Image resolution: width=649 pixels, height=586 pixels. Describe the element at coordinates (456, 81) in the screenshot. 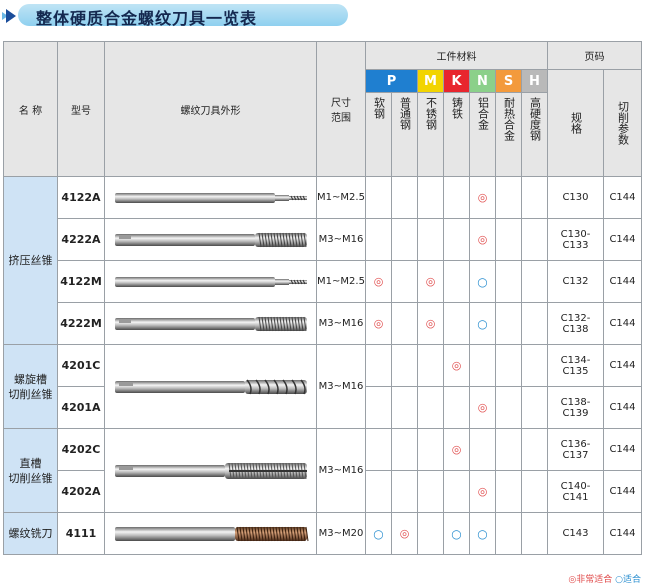

I see `material-letter-k: K` at that location.